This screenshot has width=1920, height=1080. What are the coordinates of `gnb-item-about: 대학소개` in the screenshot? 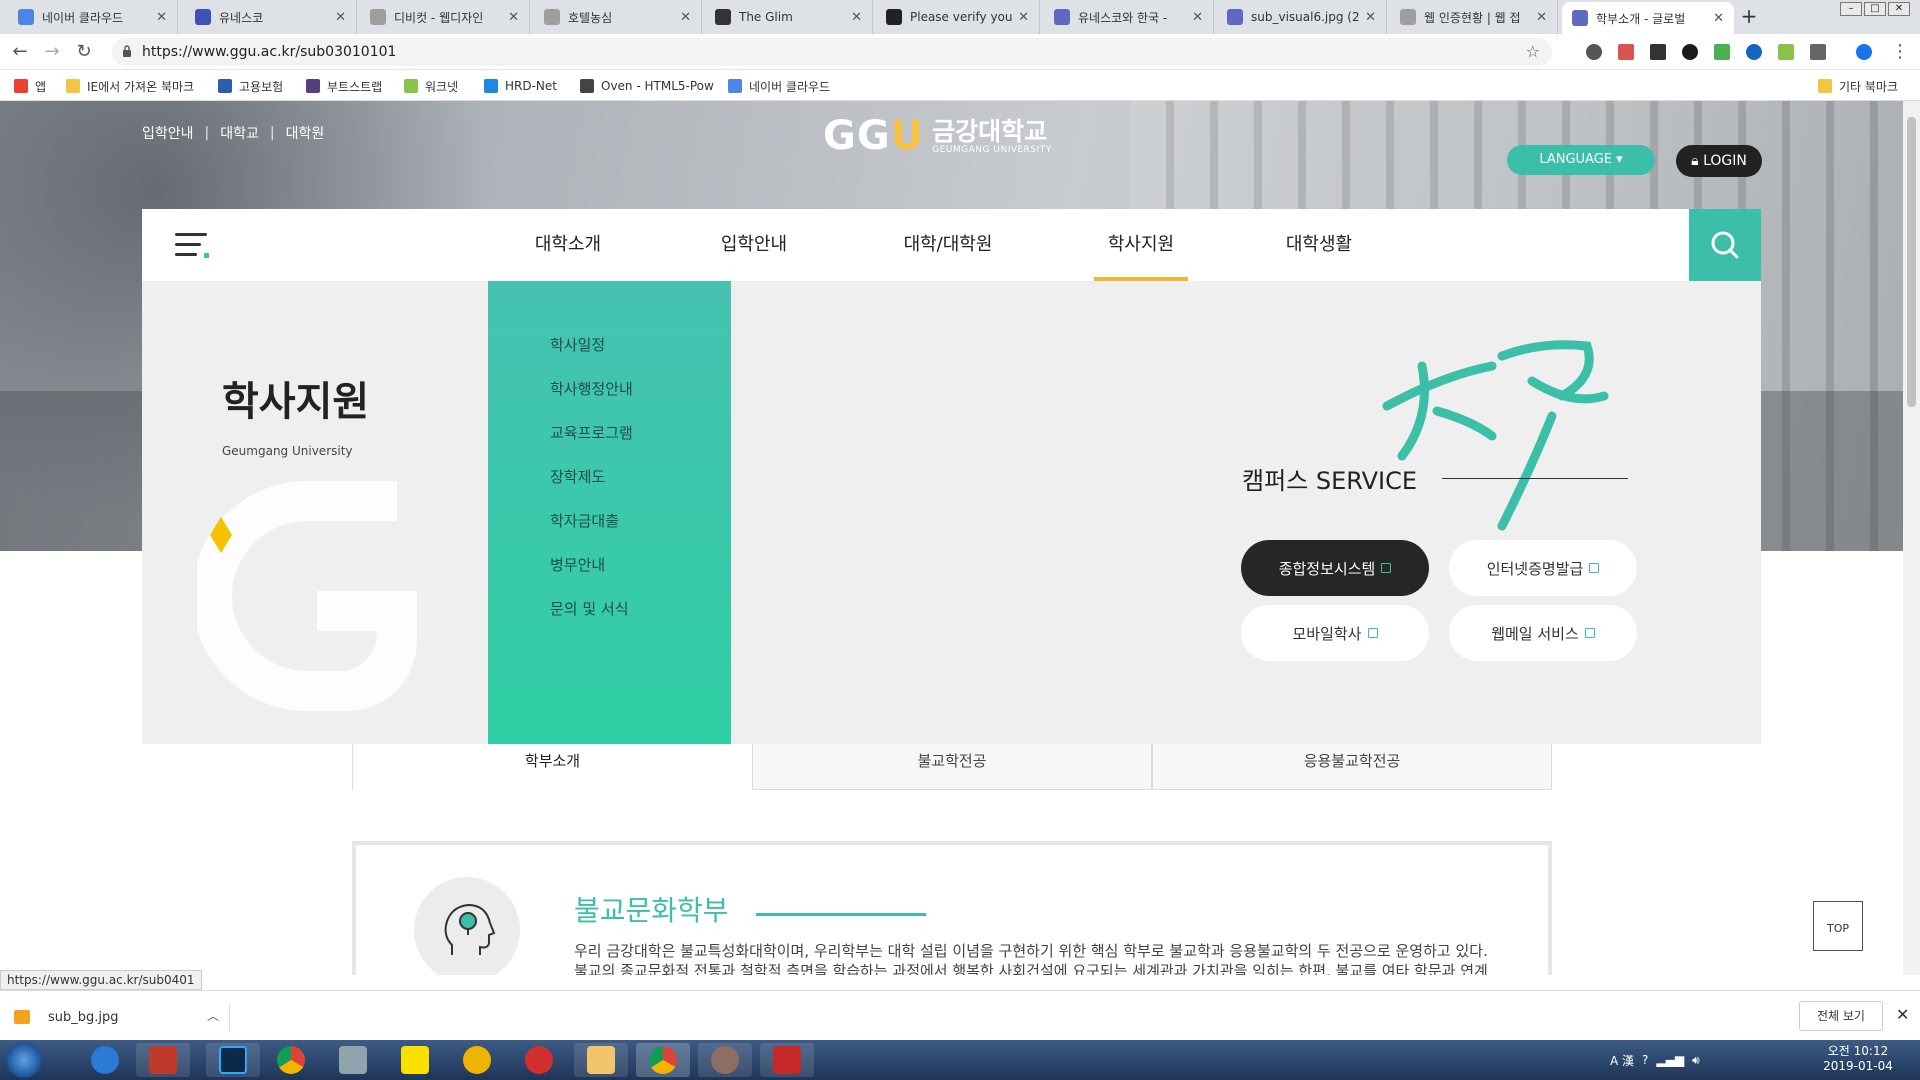 It's located at (568, 245).